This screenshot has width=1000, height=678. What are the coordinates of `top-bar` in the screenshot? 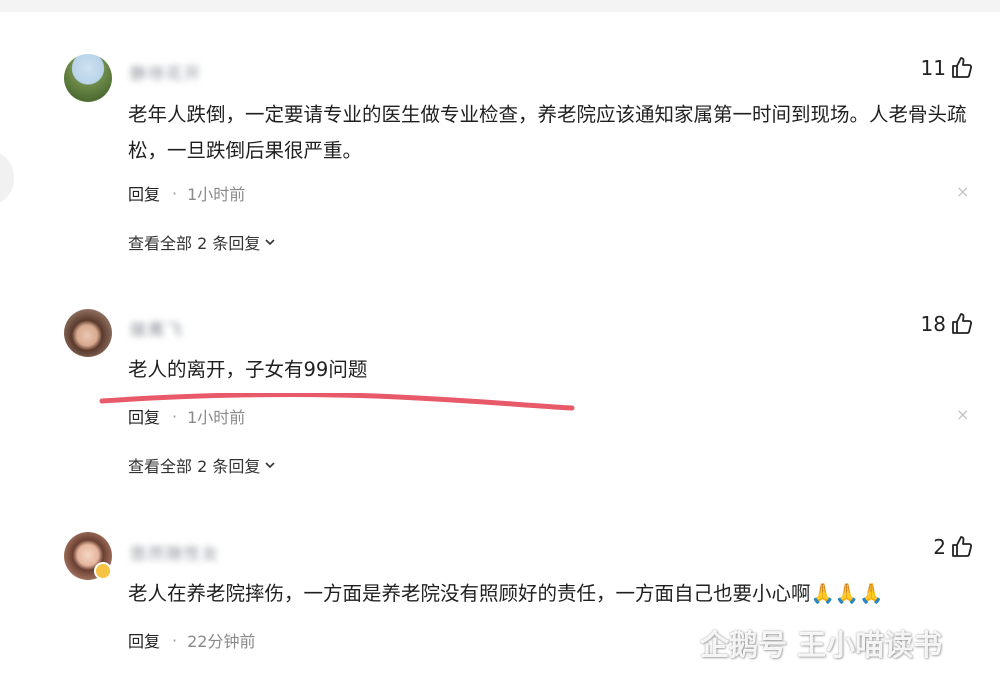 It's located at (500, 6).